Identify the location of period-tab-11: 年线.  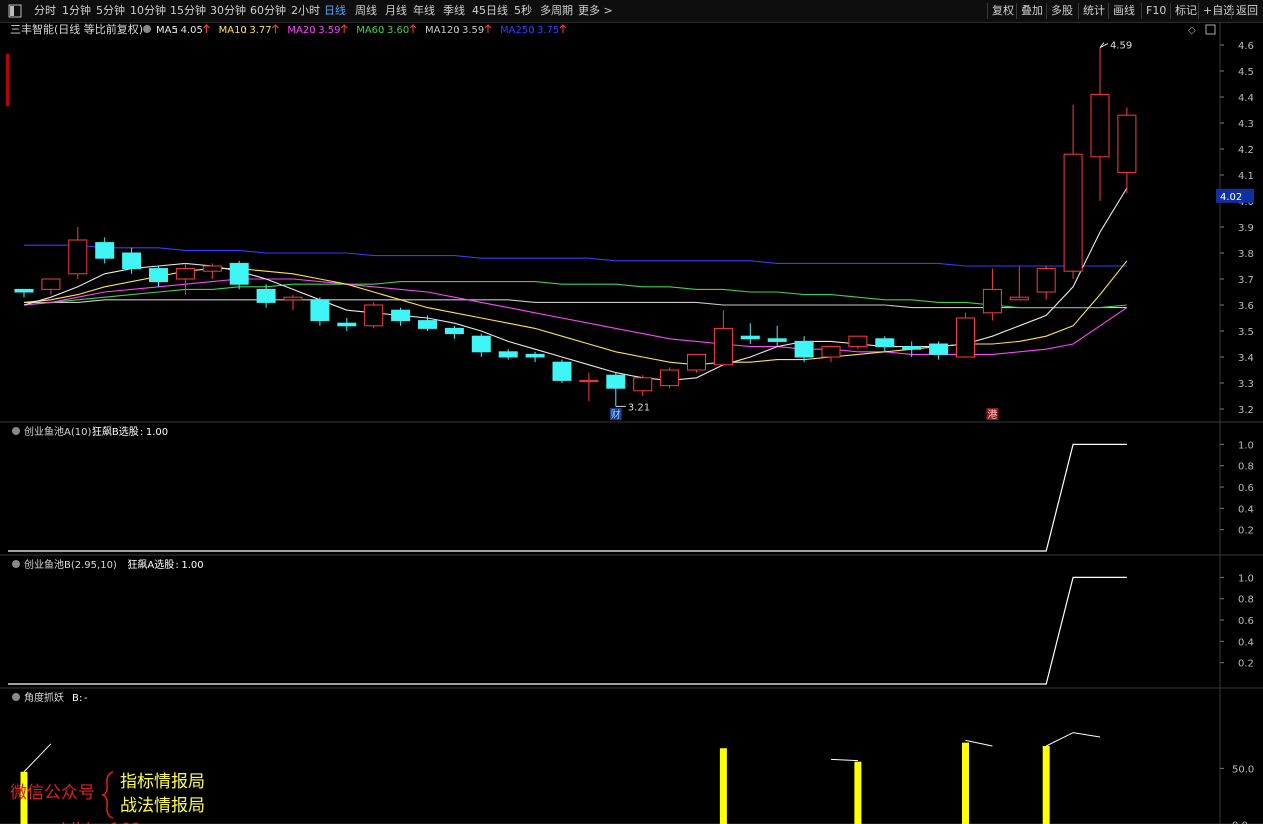
(424, 11).